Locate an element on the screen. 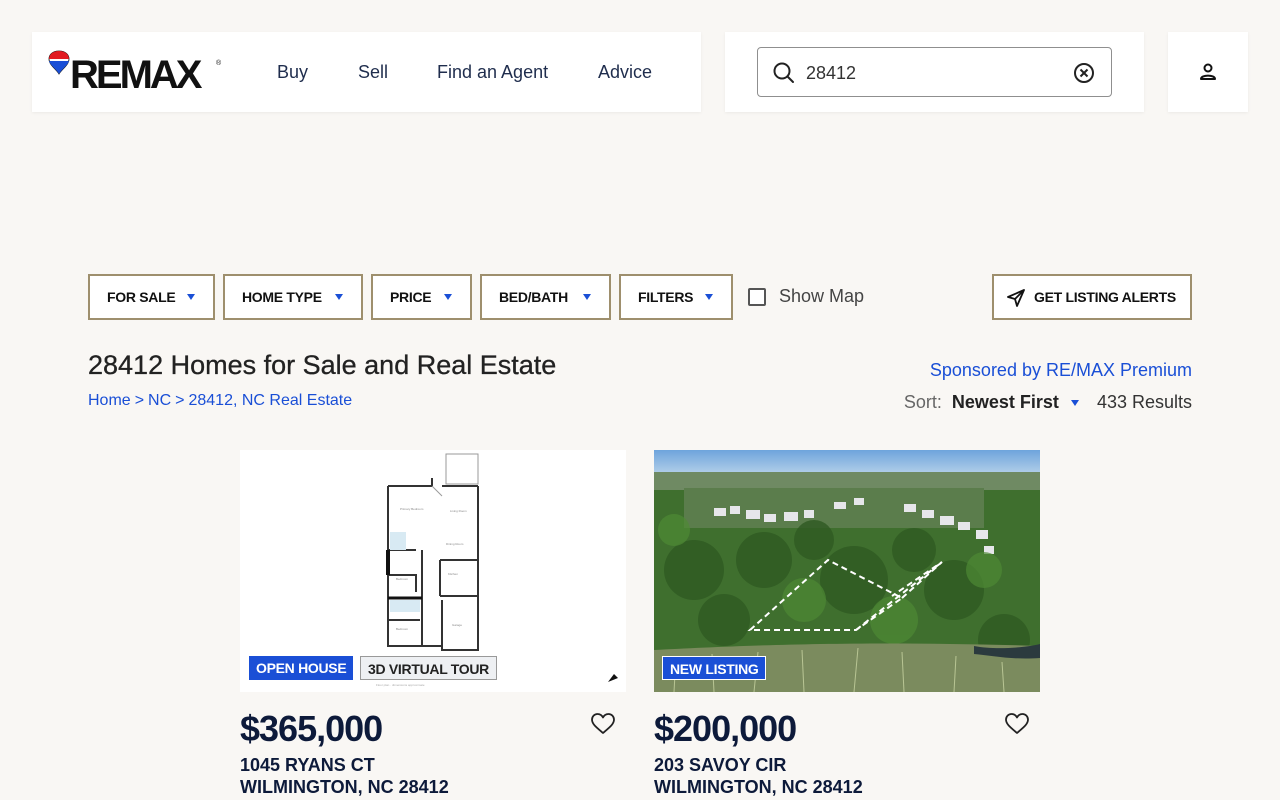  filter-for-sale: FOR SALE is located at coordinates (151, 297).